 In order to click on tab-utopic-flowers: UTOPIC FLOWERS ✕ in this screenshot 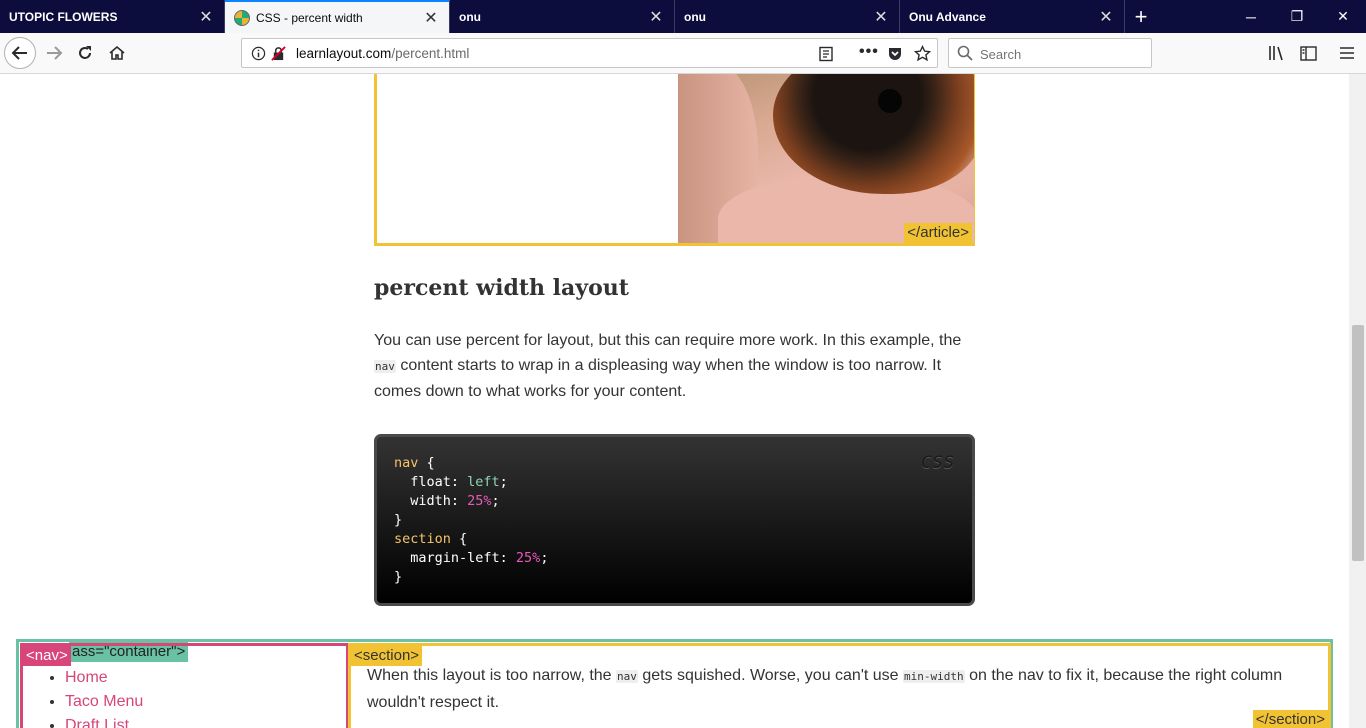, I will do `click(112, 16)`.